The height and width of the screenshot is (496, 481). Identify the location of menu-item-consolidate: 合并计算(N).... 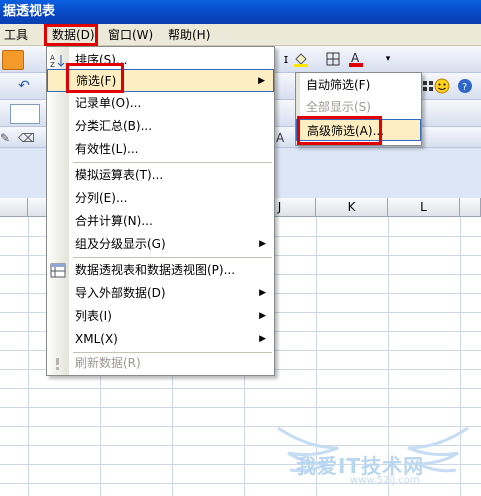
(160, 221).